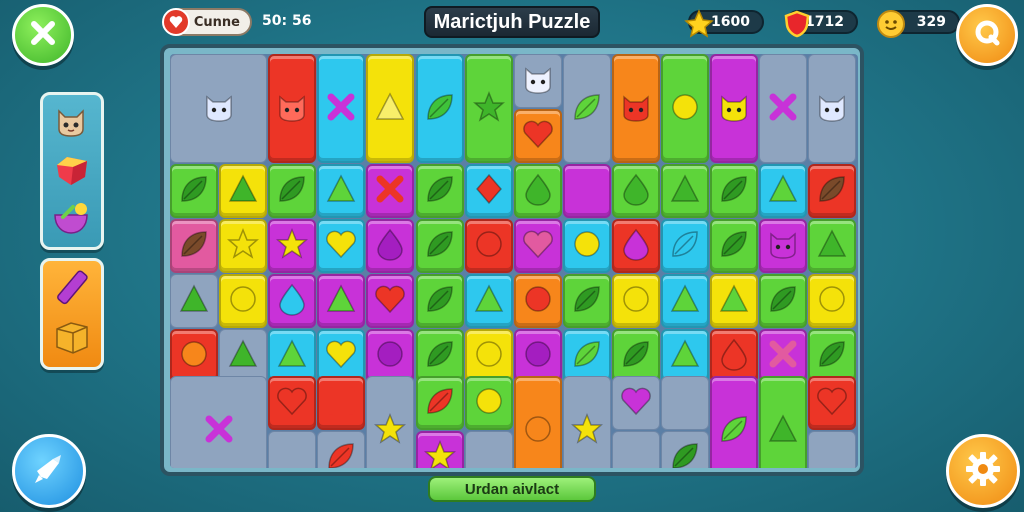 This screenshot has width=1024, height=512. I want to click on settings-button, so click(983, 471).